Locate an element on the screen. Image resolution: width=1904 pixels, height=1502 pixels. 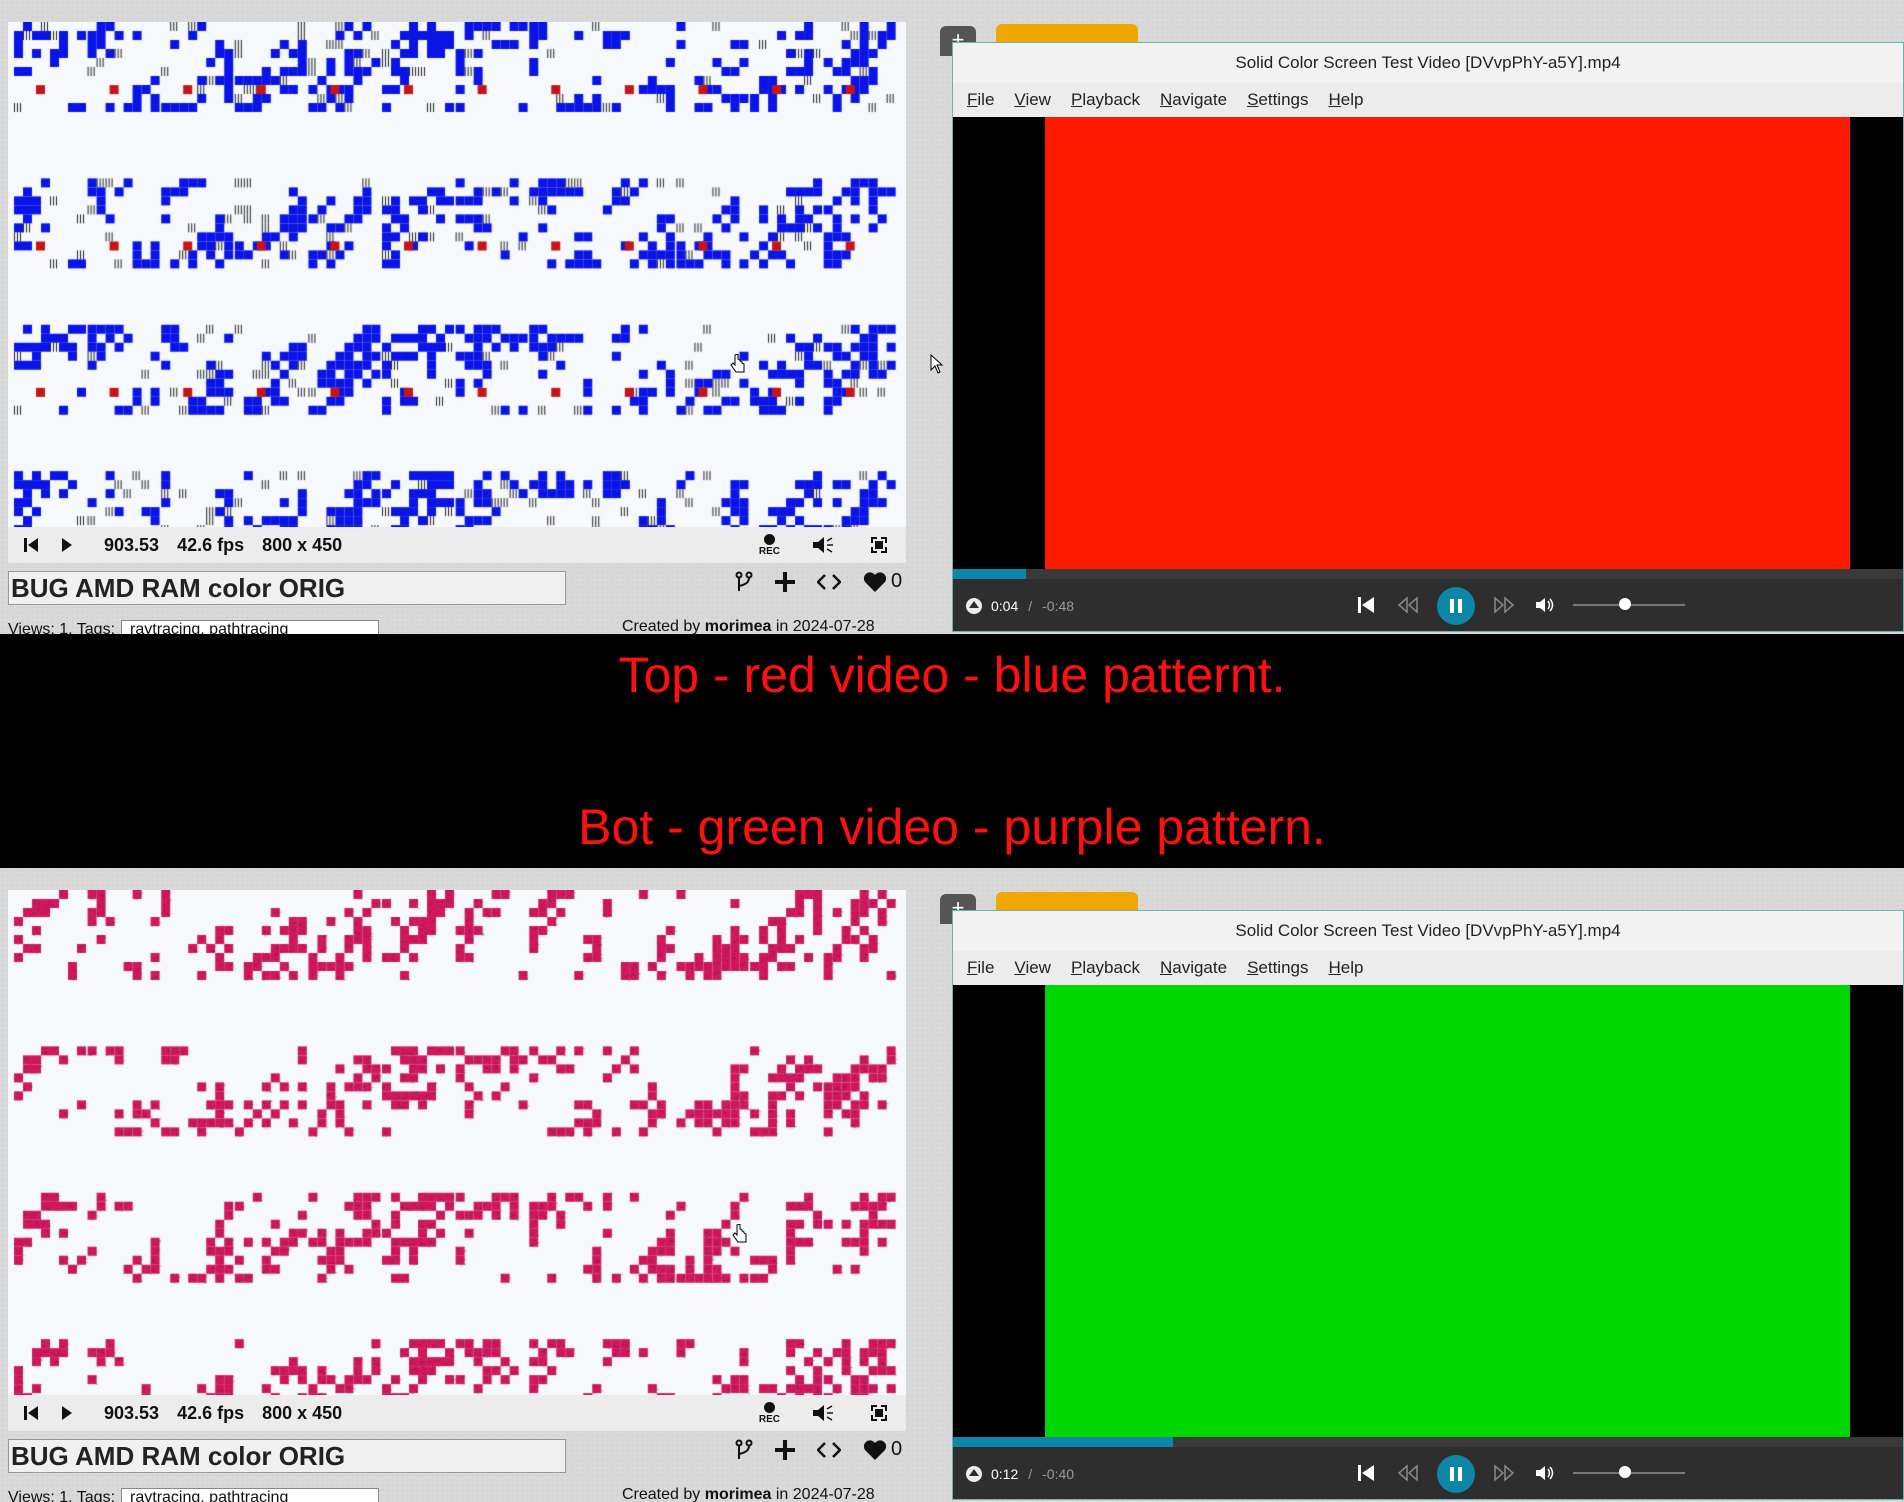
rec-icon is located at coordinates (769, 539).